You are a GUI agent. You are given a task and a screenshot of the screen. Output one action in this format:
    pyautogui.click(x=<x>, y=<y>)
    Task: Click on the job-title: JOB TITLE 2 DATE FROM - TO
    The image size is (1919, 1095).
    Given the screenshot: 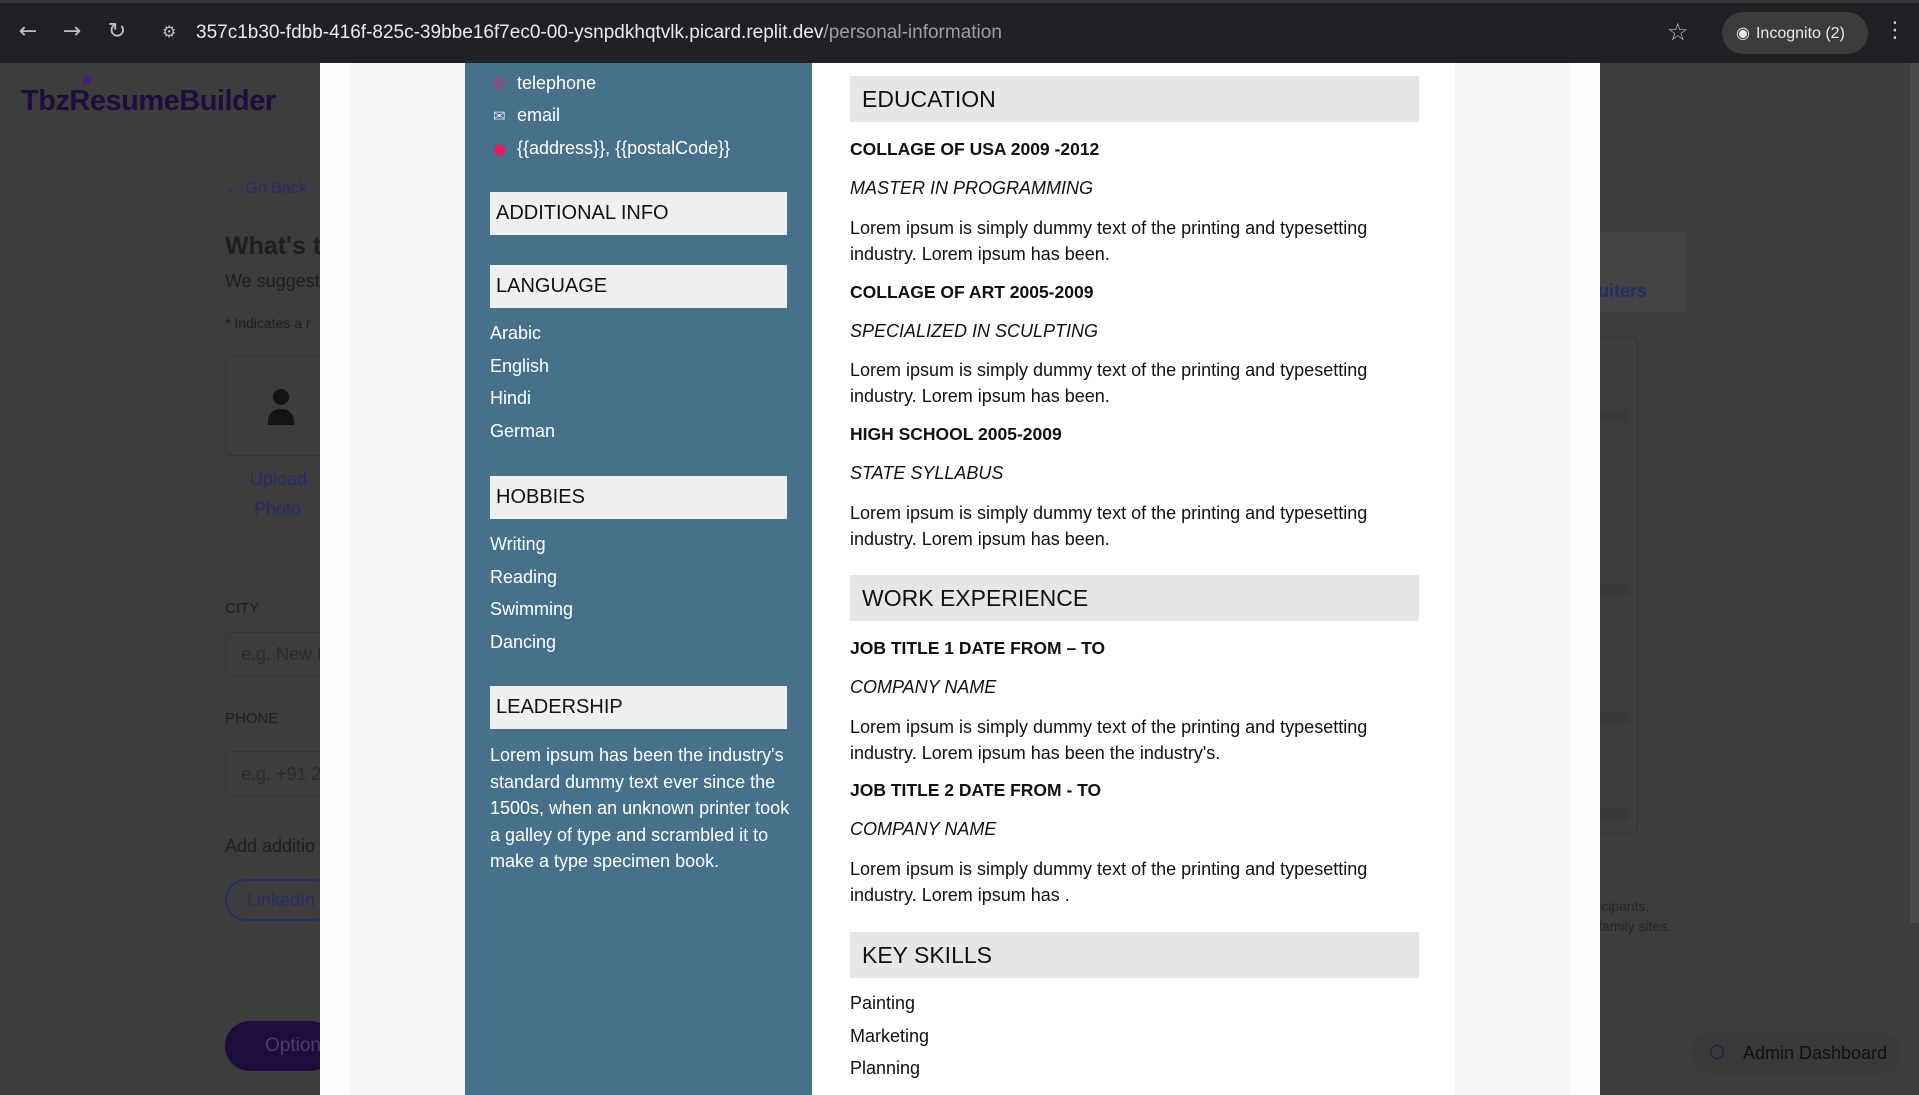 What is the action you would take?
    pyautogui.click(x=976, y=790)
    